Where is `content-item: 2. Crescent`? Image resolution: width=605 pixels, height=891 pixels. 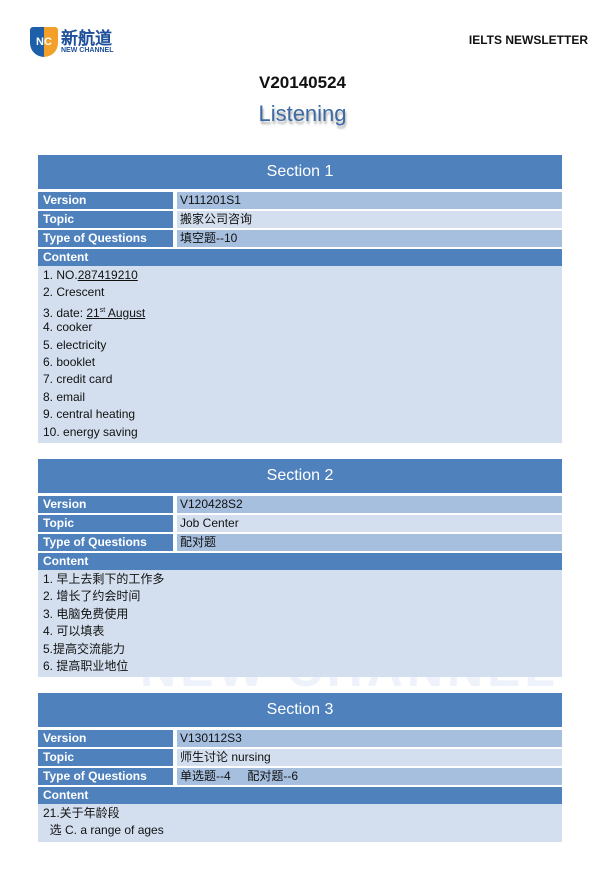
content-item: 2. Crescent is located at coordinates (300, 292).